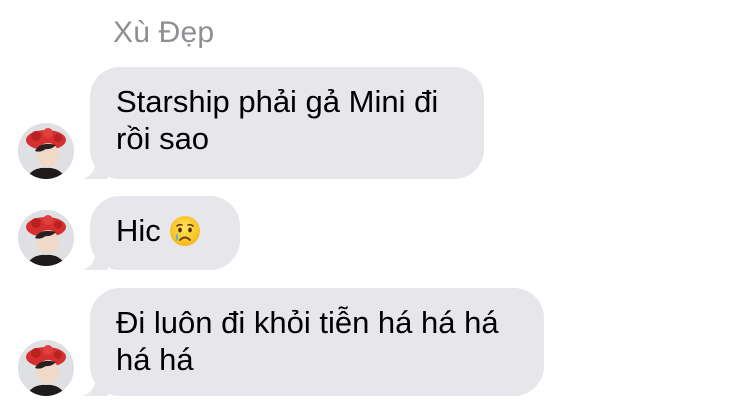  What do you see at coordinates (185, 235) in the screenshot?
I see `crying-face-emoji` at bounding box center [185, 235].